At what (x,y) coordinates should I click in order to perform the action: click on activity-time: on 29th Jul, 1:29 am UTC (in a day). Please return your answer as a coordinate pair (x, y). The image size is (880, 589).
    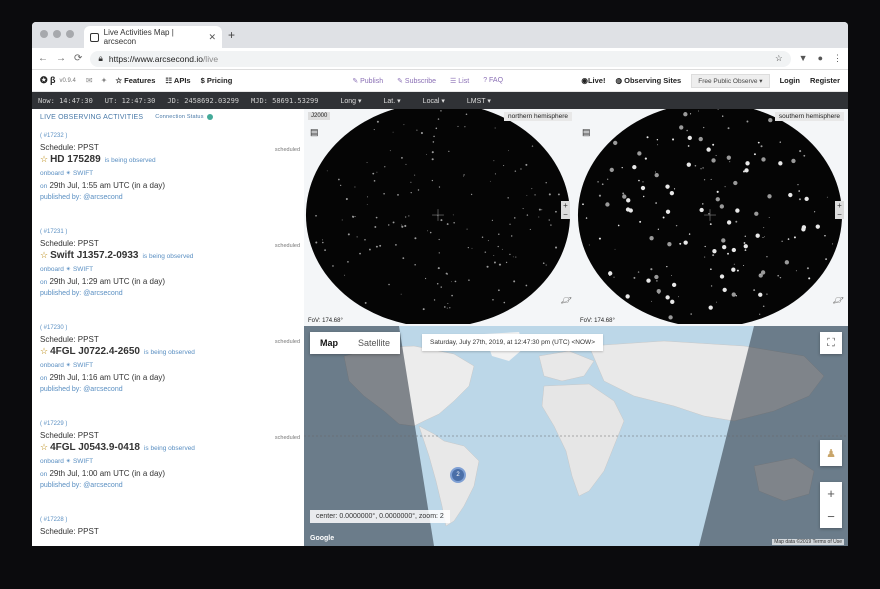
    Looking at the image, I should click on (103, 281).